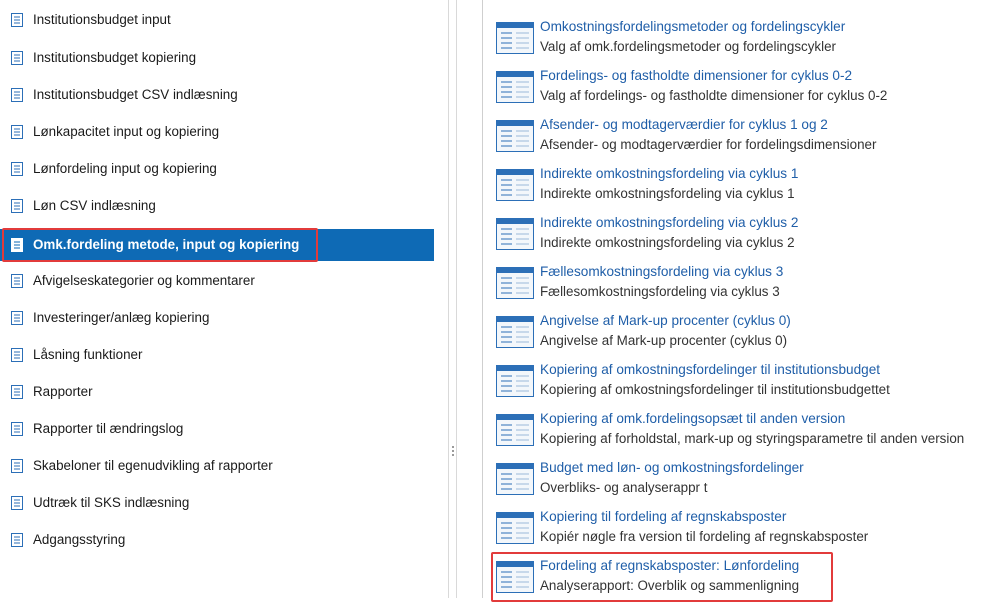 This screenshot has width=1000, height=602. I want to click on nav-item-udtraek-sks: Udtræk til SKS indlæsning, so click(217, 503).